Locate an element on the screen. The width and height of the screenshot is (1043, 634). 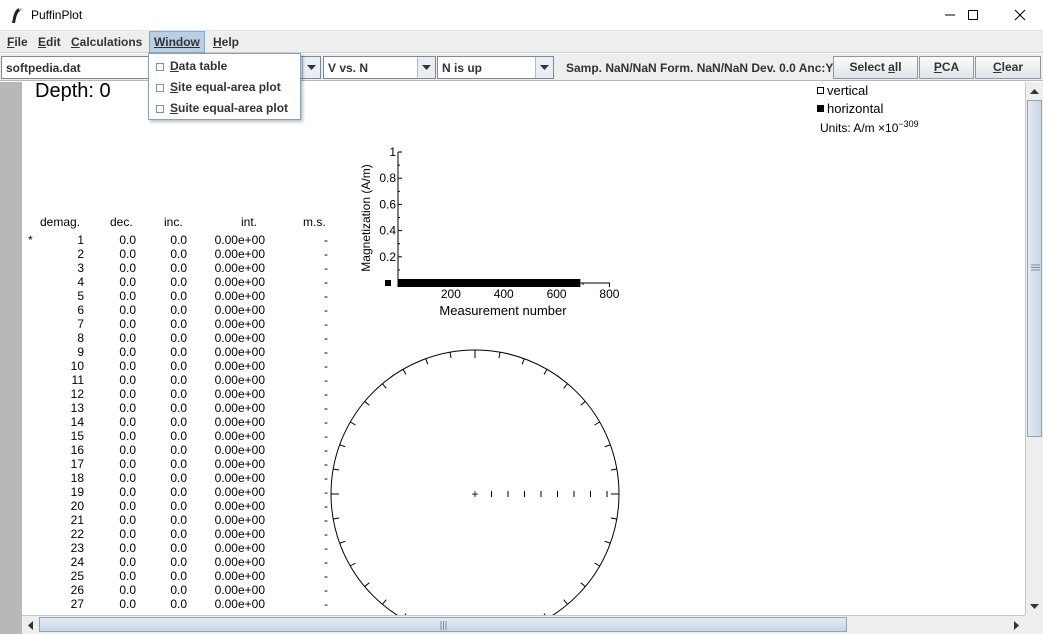
mnemonic: P is located at coordinates (937, 67).